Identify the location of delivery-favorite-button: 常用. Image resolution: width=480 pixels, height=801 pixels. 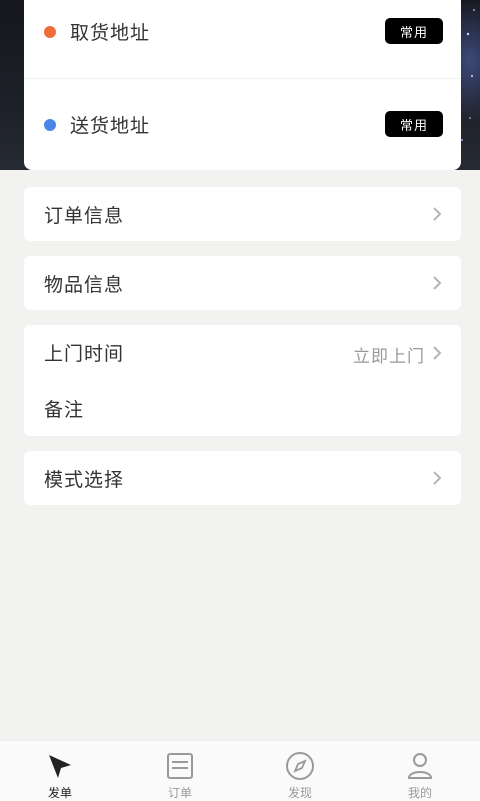
(414, 124).